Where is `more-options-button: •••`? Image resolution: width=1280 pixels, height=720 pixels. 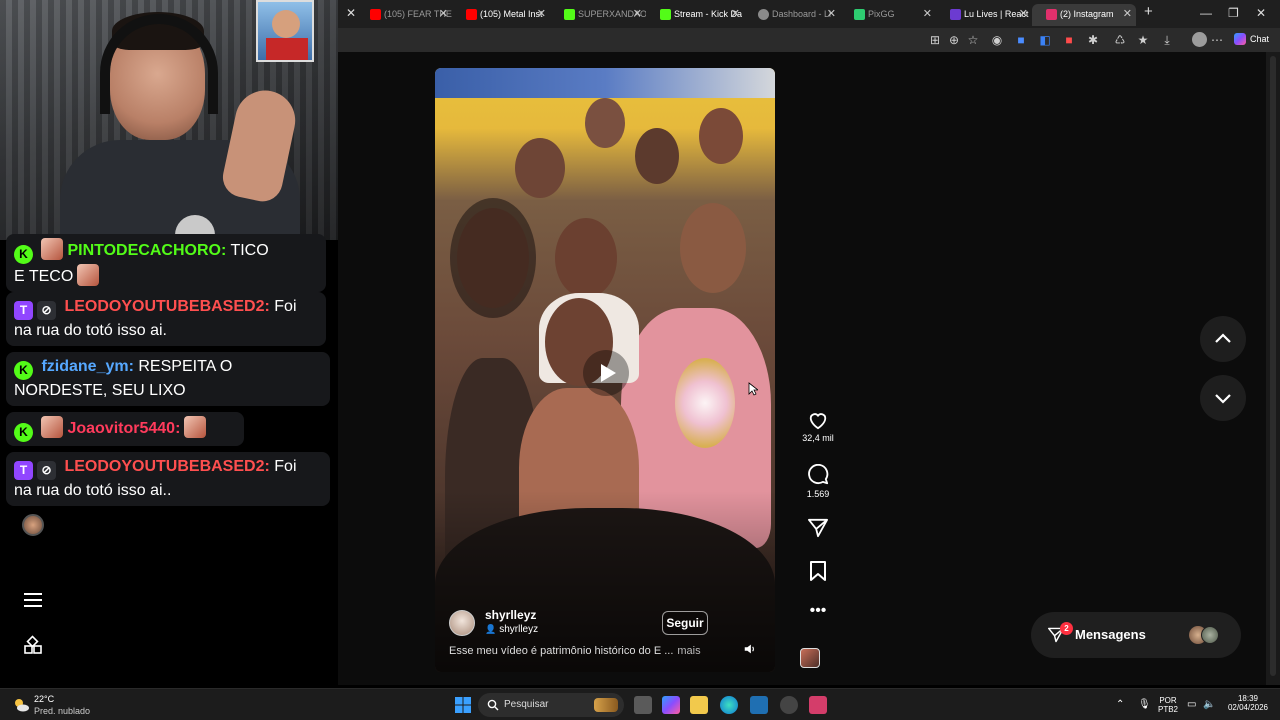 more-options-button: ••• is located at coordinates (818, 610).